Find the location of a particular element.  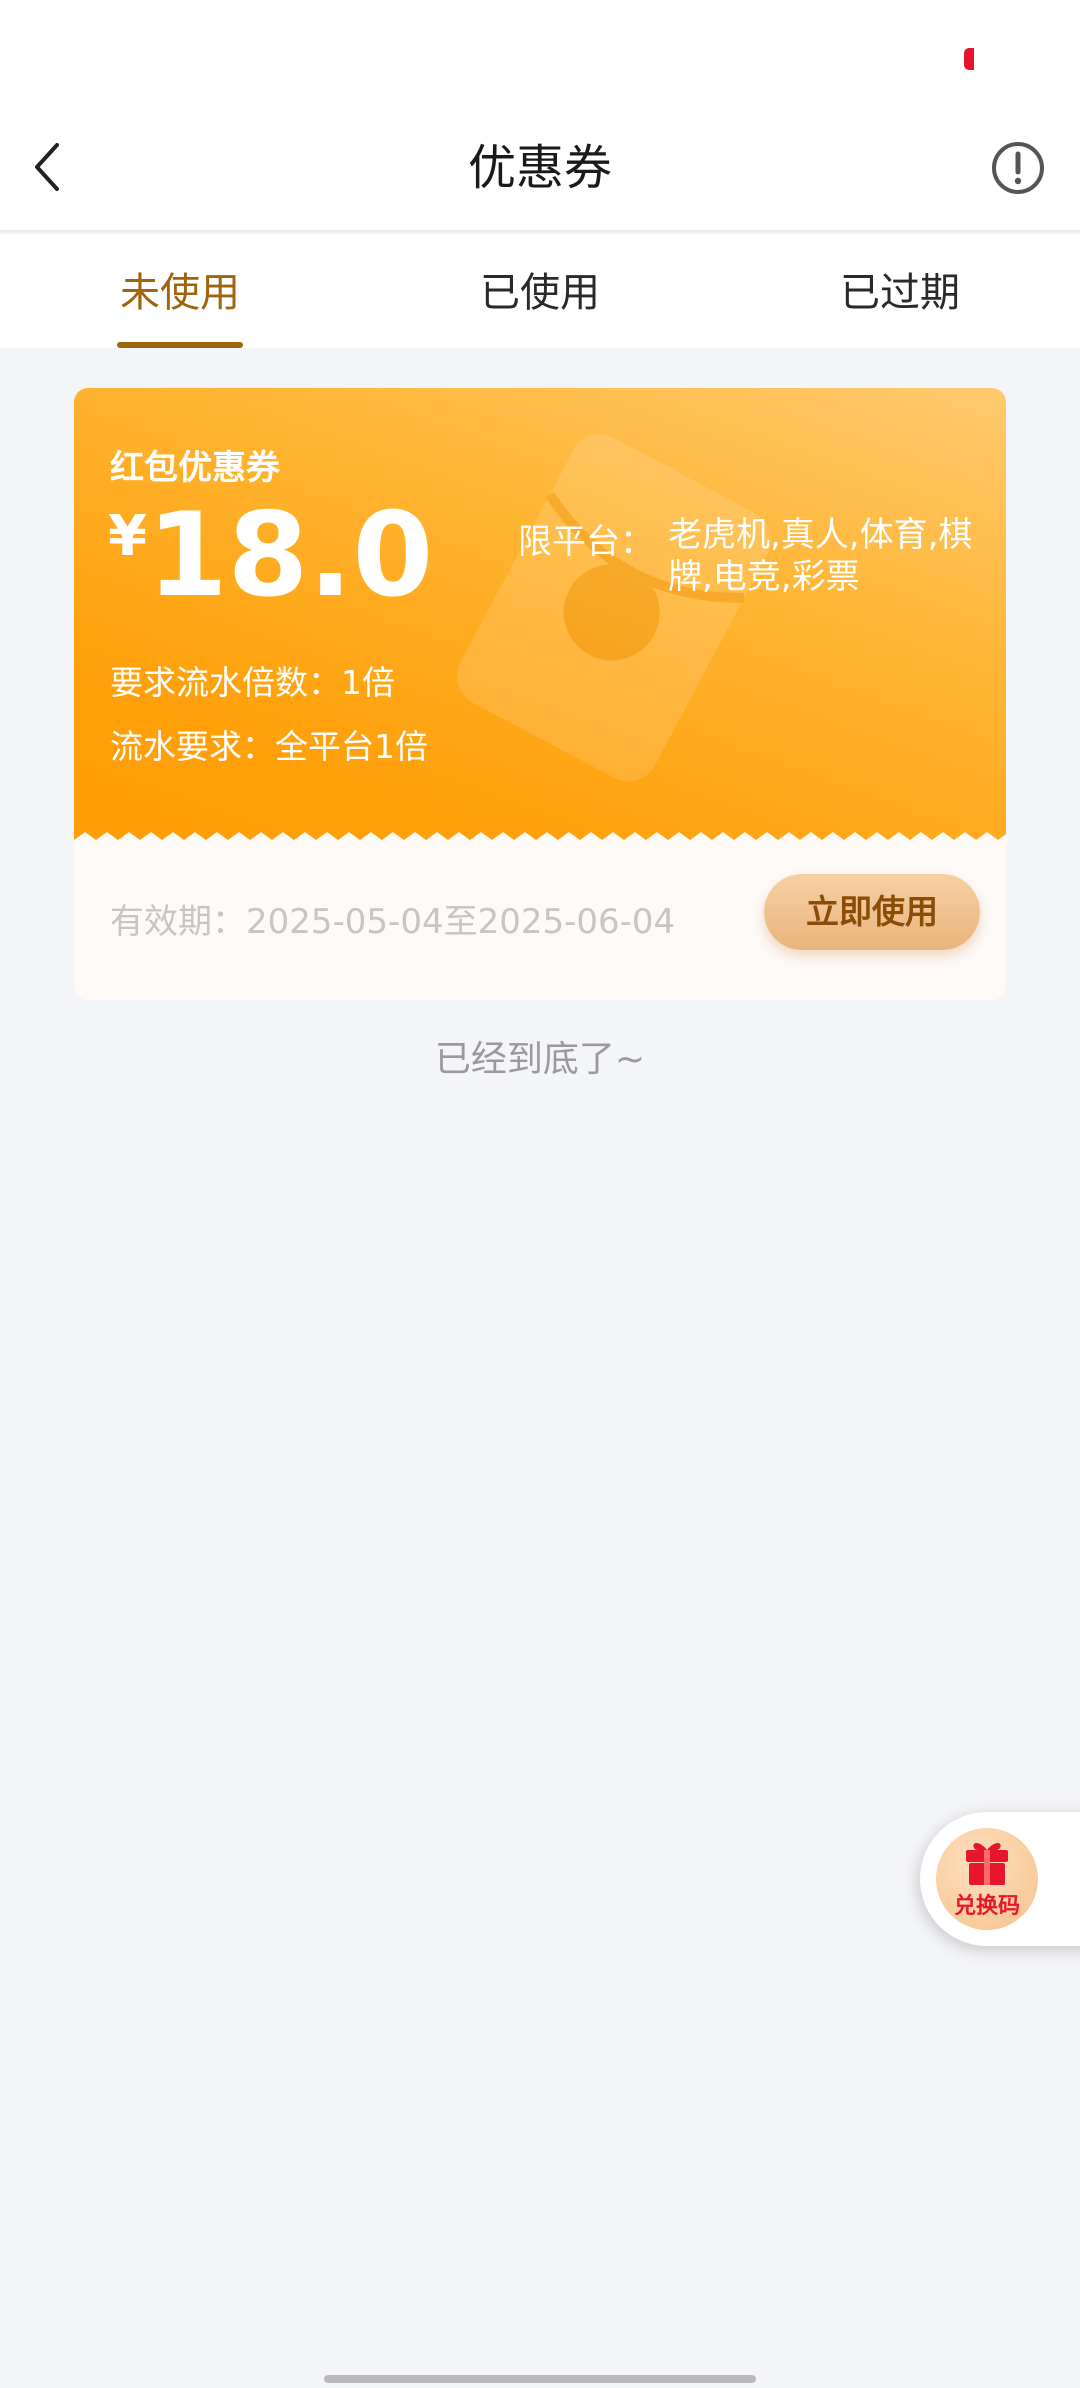

home-indicator is located at coordinates (540, 2379).